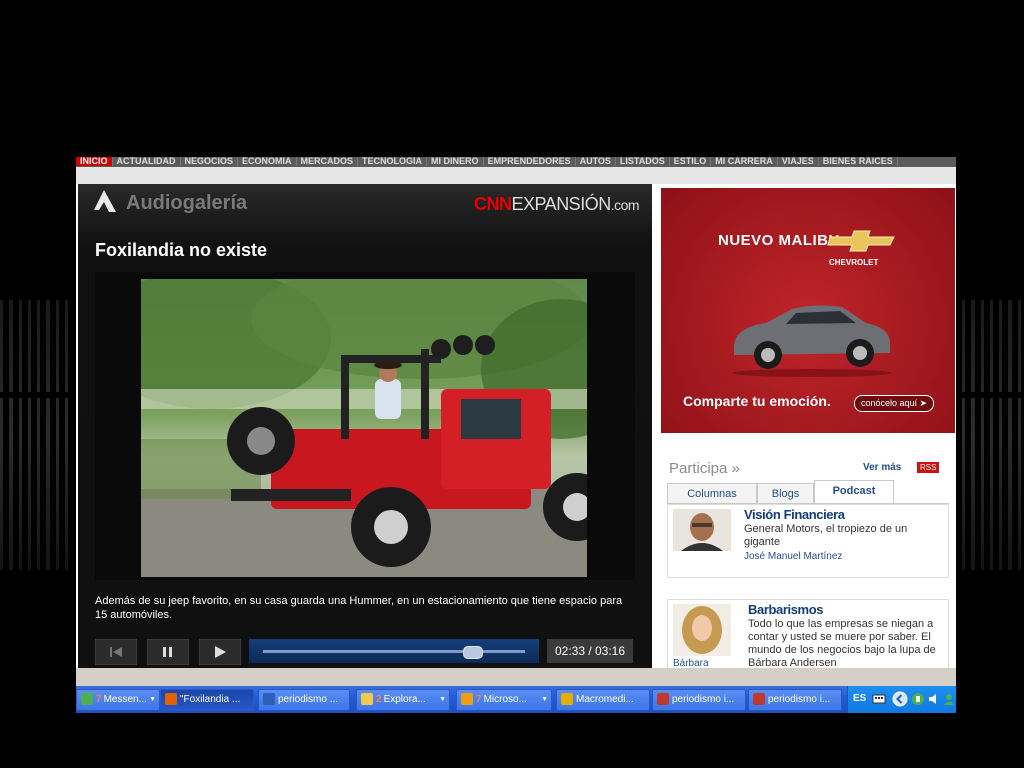 The height and width of the screenshot is (768, 1024). What do you see at coordinates (794, 514) in the screenshot?
I see `entry-title: Visión Financiera` at bounding box center [794, 514].